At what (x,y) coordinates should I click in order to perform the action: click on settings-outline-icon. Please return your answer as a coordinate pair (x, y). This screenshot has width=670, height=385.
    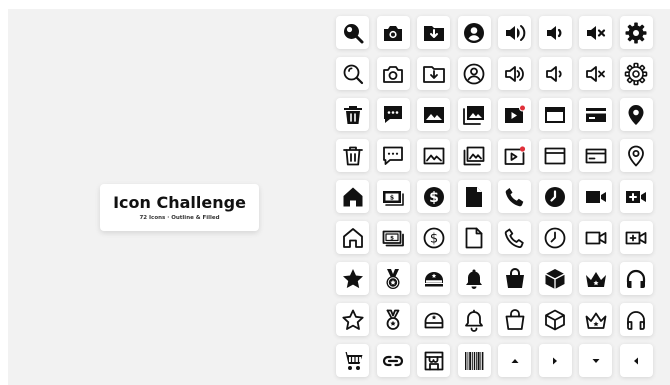
    Looking at the image, I should click on (636, 73).